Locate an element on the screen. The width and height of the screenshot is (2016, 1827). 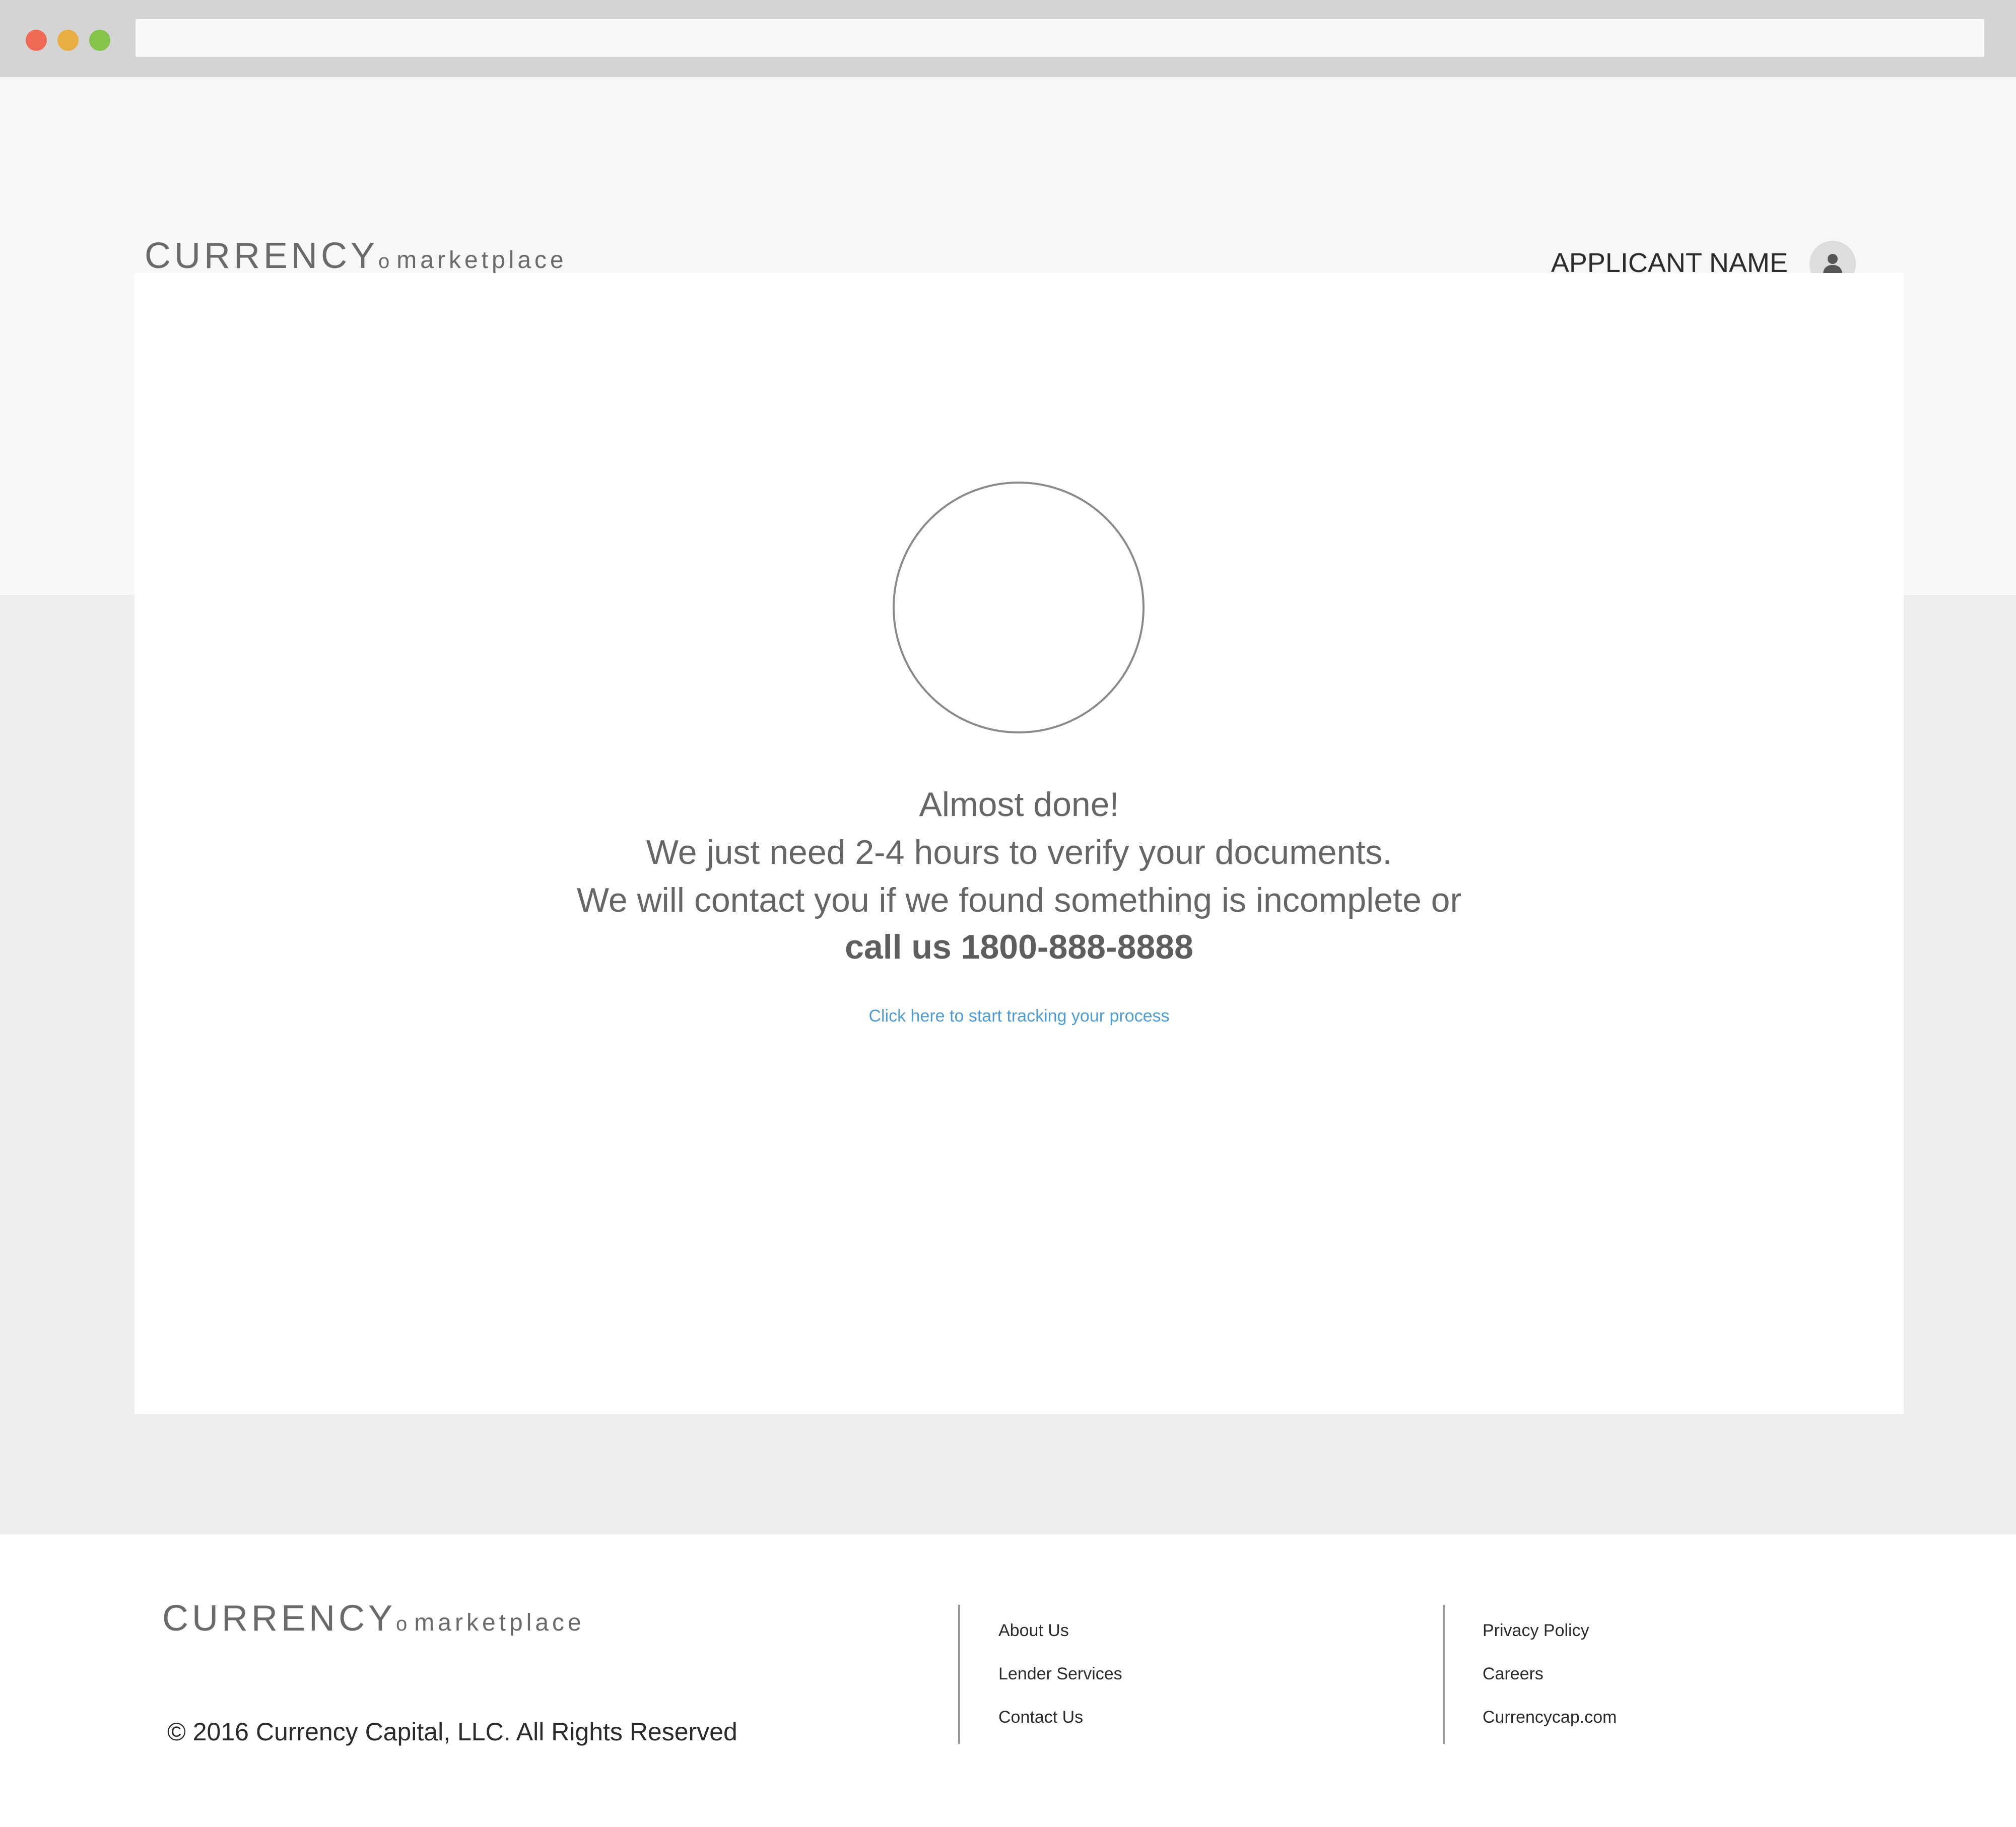
footer-link-lender-services: Lender Services is located at coordinates (1060, 1674).